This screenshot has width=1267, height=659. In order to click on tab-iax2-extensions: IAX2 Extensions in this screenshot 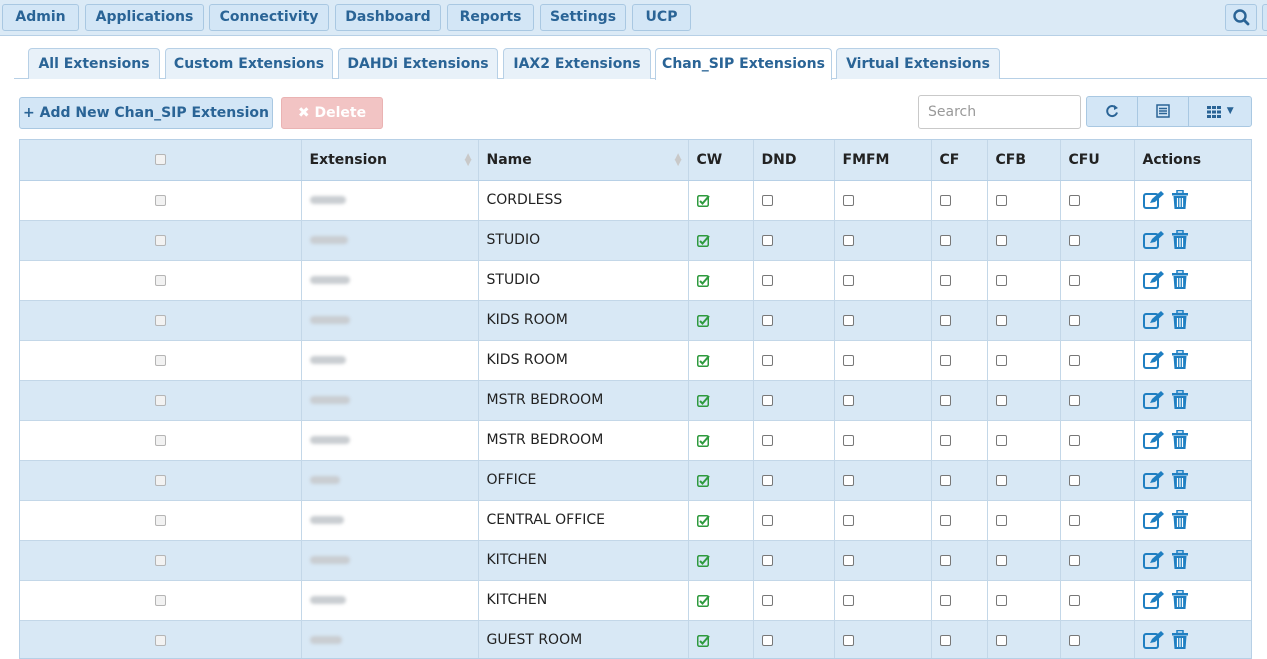, I will do `click(577, 63)`.